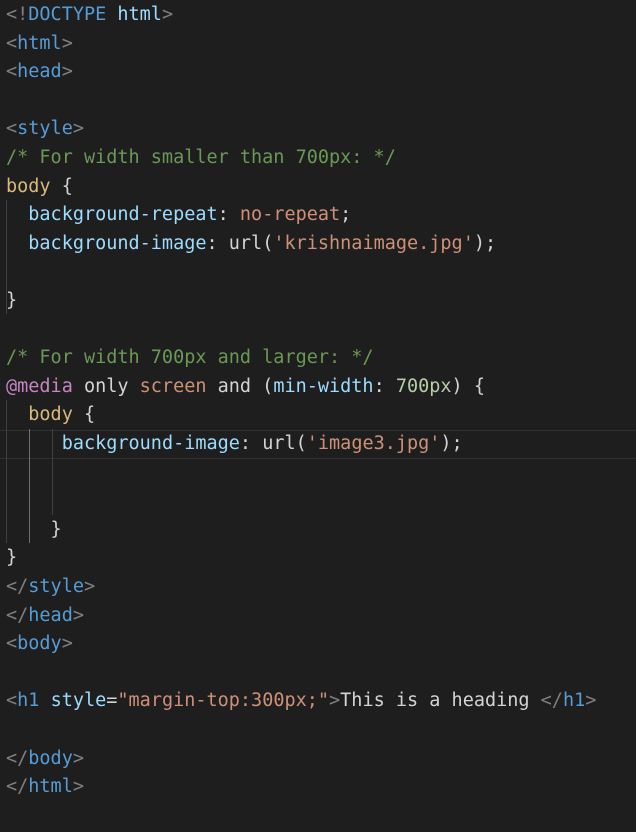 This screenshot has height=832, width=636. Describe the element at coordinates (290, 215) in the screenshot. I see `code-token: no-repeat` at that location.